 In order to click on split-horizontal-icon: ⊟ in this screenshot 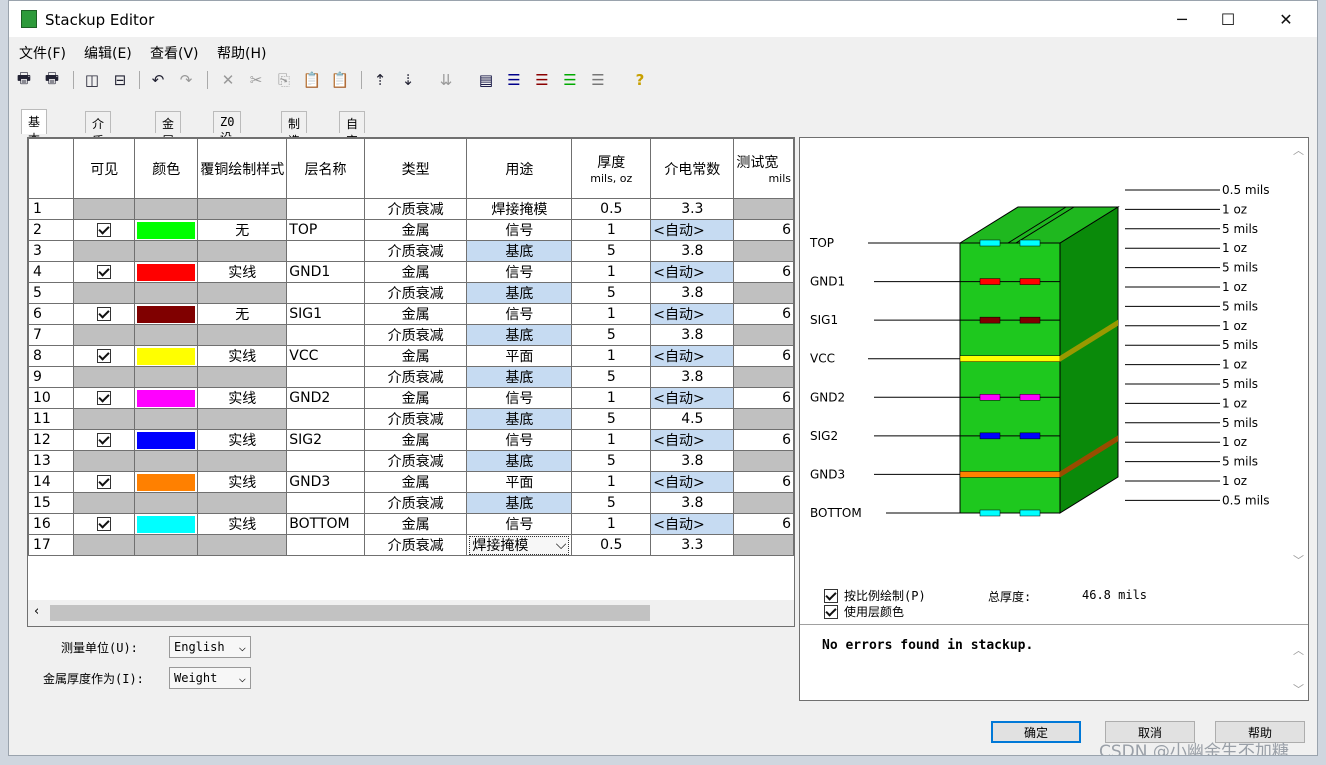, I will do `click(120, 80)`.